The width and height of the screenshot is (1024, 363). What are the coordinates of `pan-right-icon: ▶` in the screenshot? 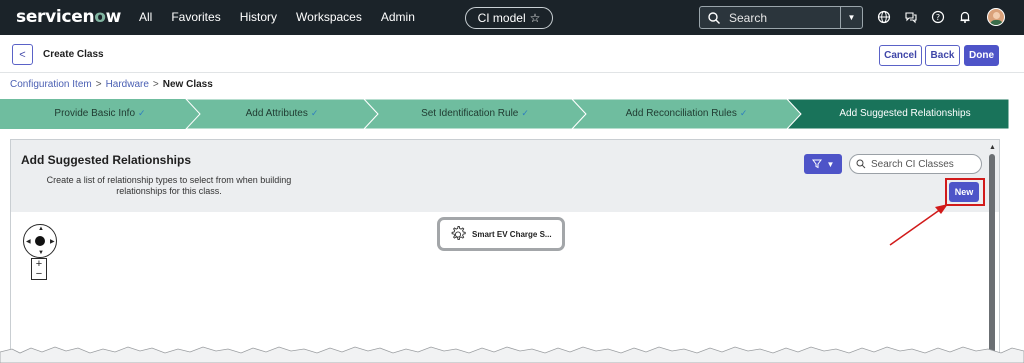 It's located at (52, 241).